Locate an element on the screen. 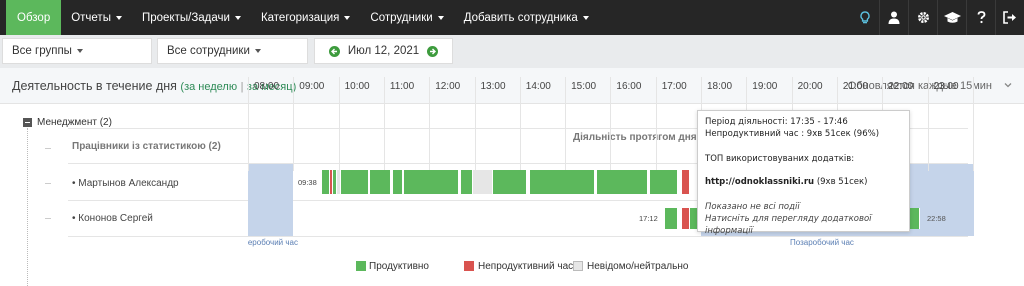  hour-tick-label: 20:00 is located at coordinates (810, 86).